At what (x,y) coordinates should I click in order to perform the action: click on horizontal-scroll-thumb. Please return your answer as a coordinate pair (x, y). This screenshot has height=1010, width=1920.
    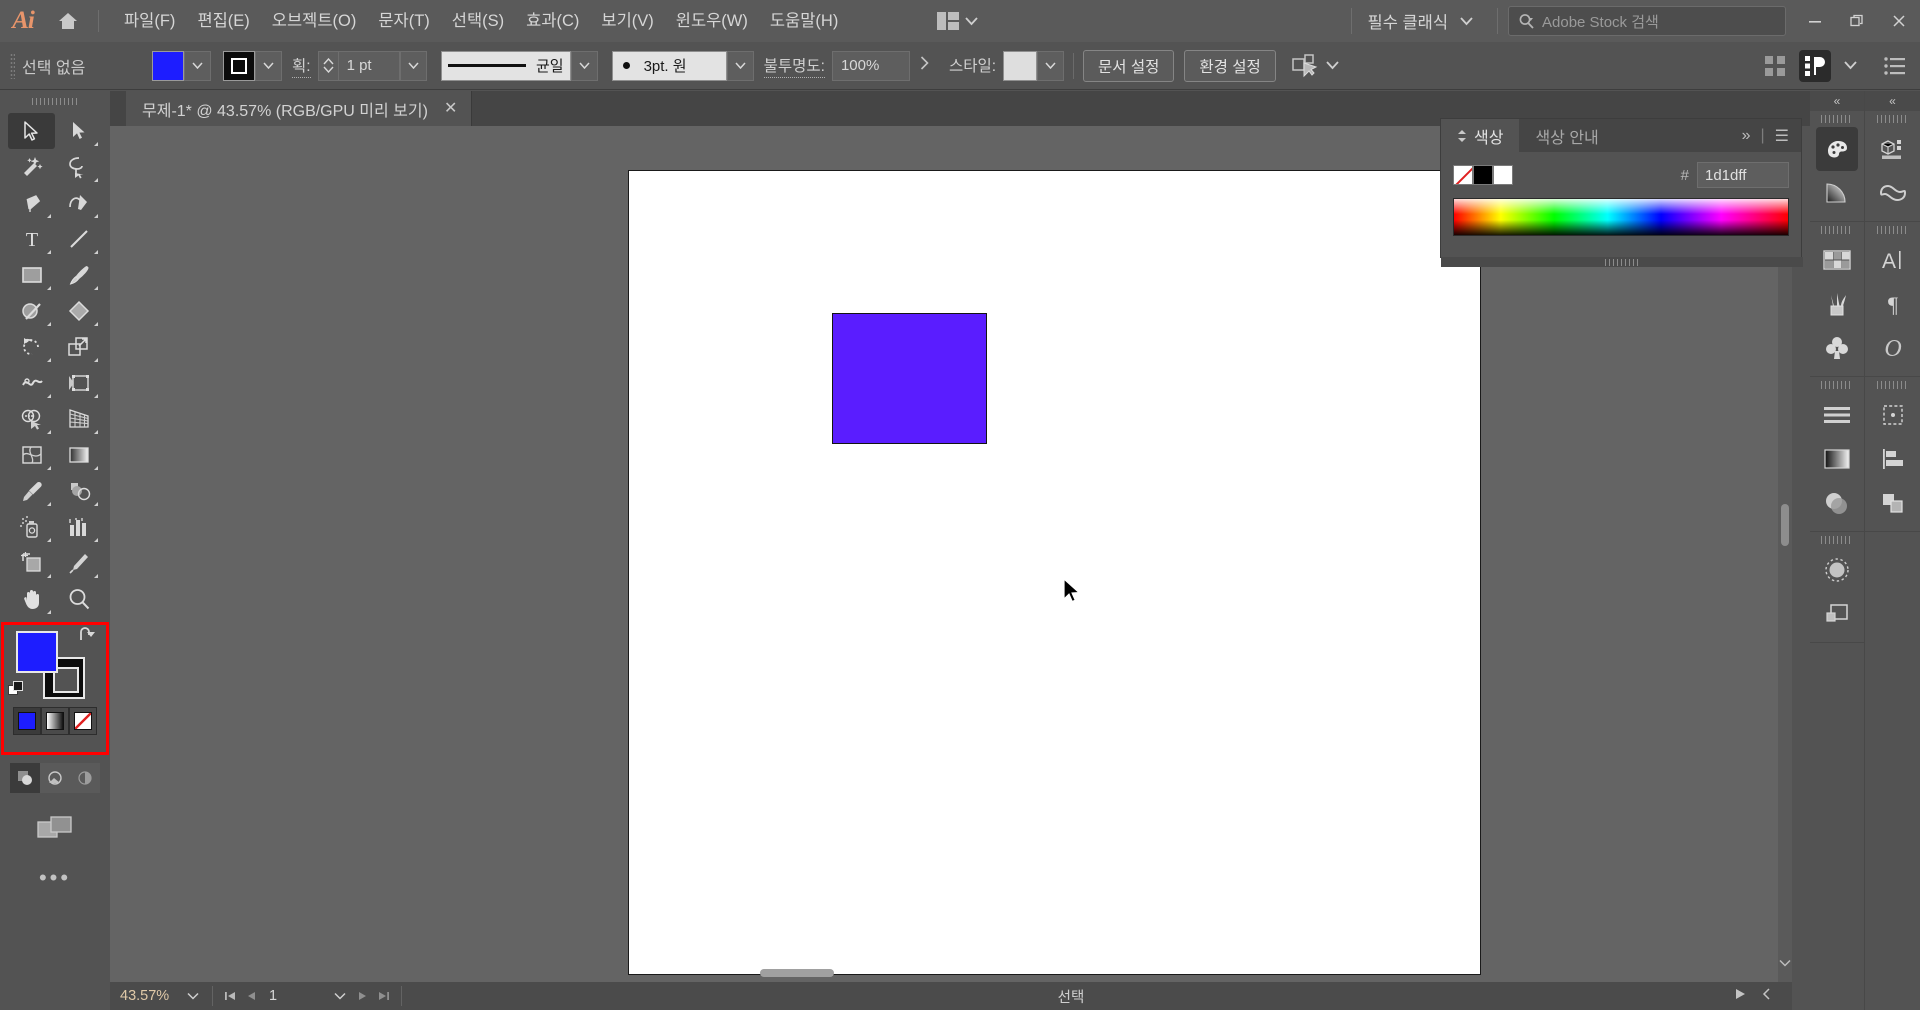
    Looking at the image, I should click on (797, 973).